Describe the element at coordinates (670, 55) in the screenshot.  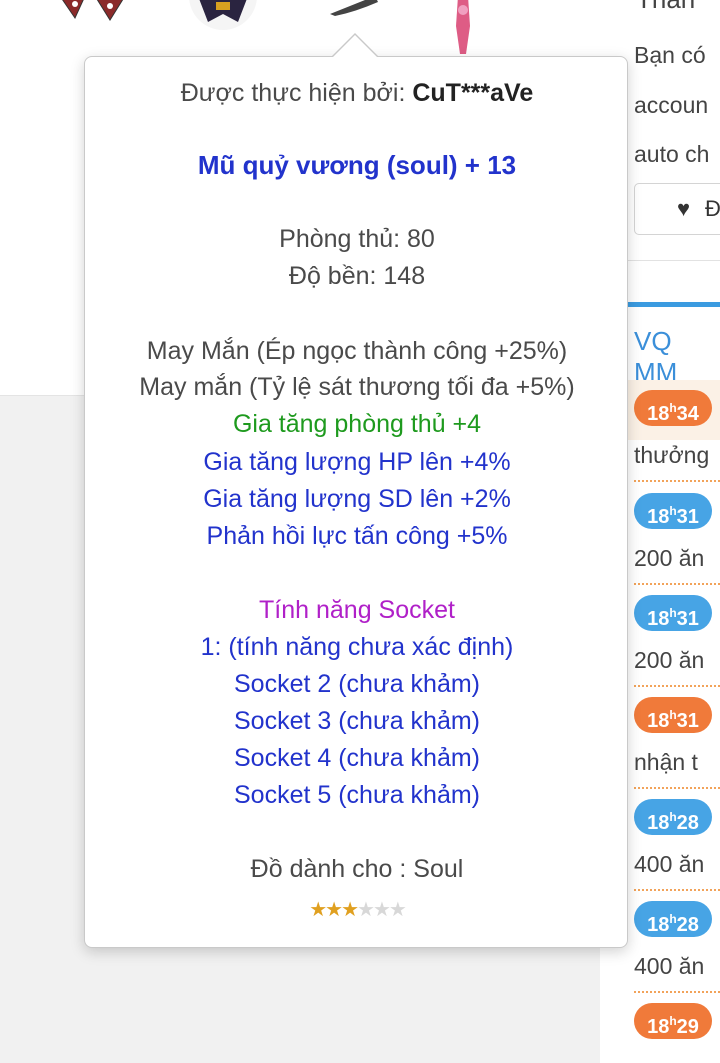
I see `sidebar-desc-line: Bạn có` at that location.